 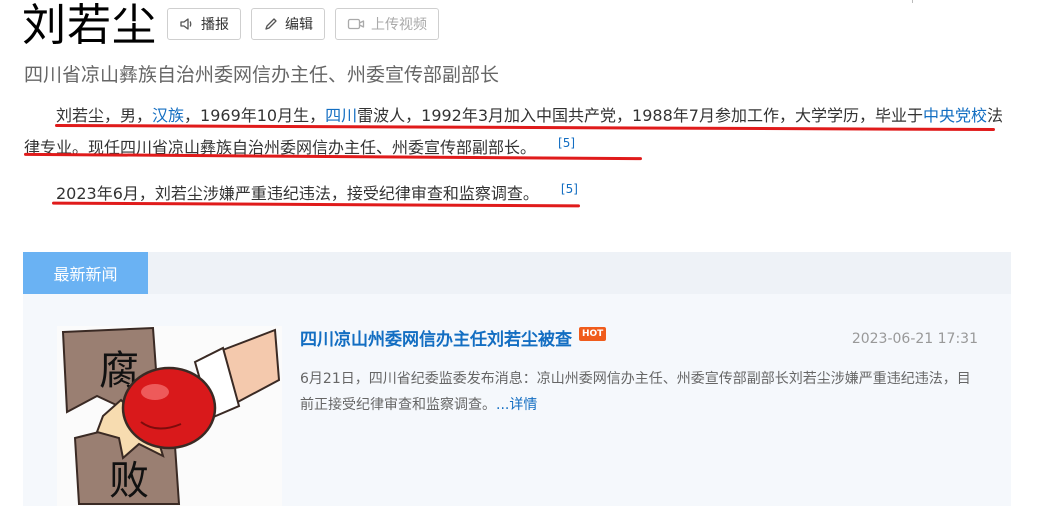 I want to click on intro-text: 刘若尘，男，, so click(x=104, y=115).